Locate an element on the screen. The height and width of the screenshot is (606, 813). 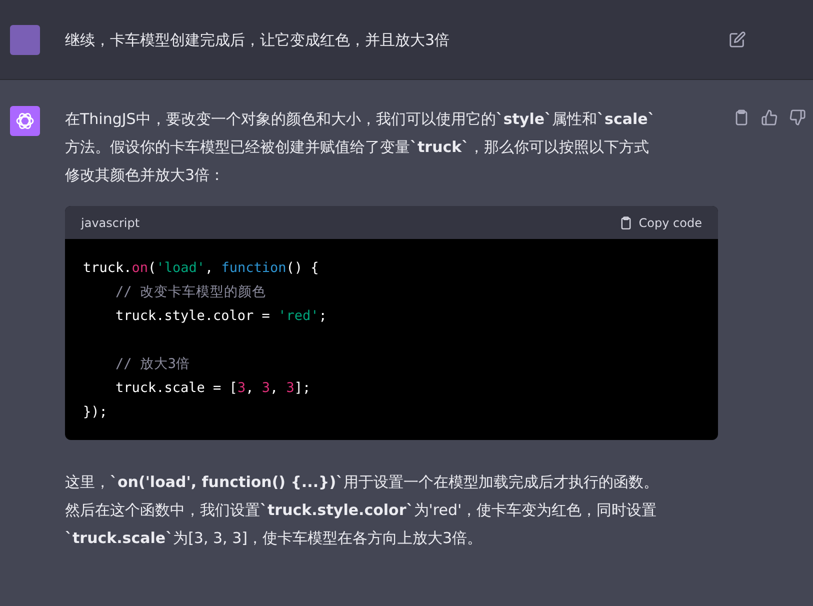
code-line: truck.style.color = 'red'; is located at coordinates (220, 316).